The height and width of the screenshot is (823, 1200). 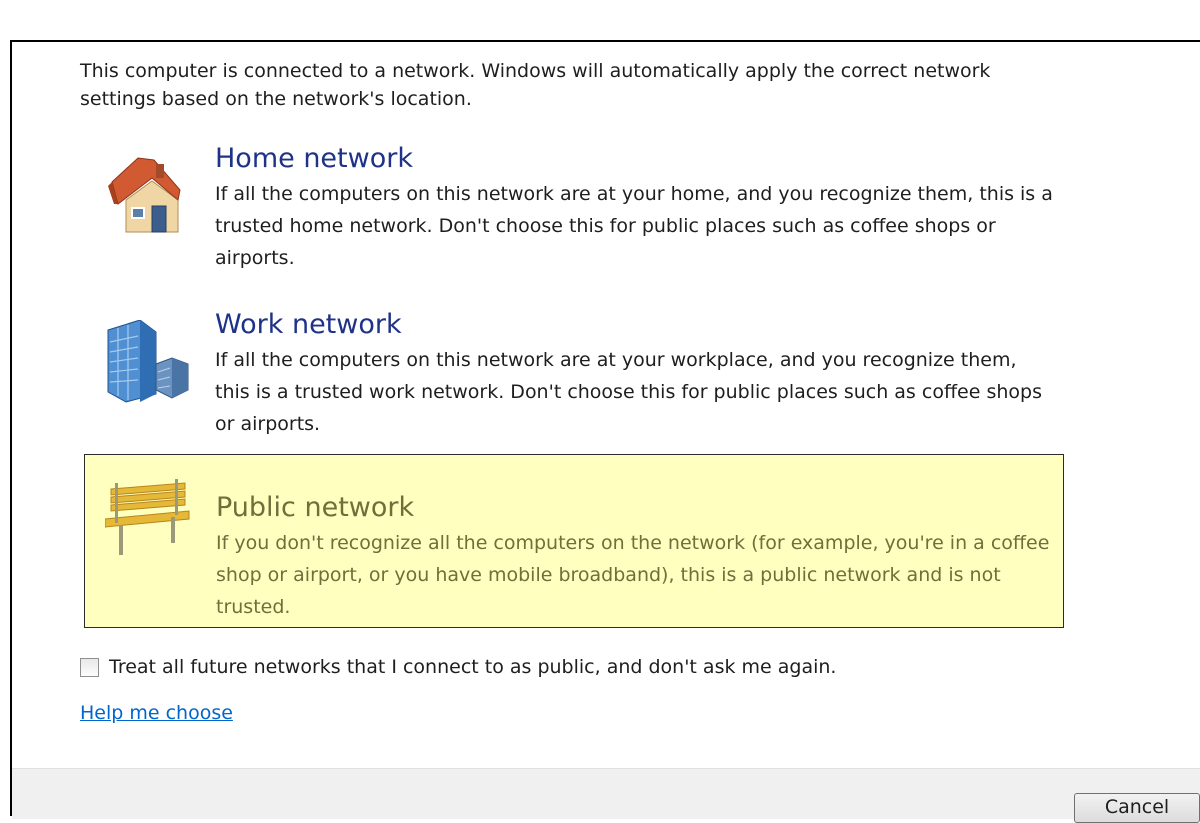 I want to click on treat-as-public-checkbox, so click(x=89, y=667).